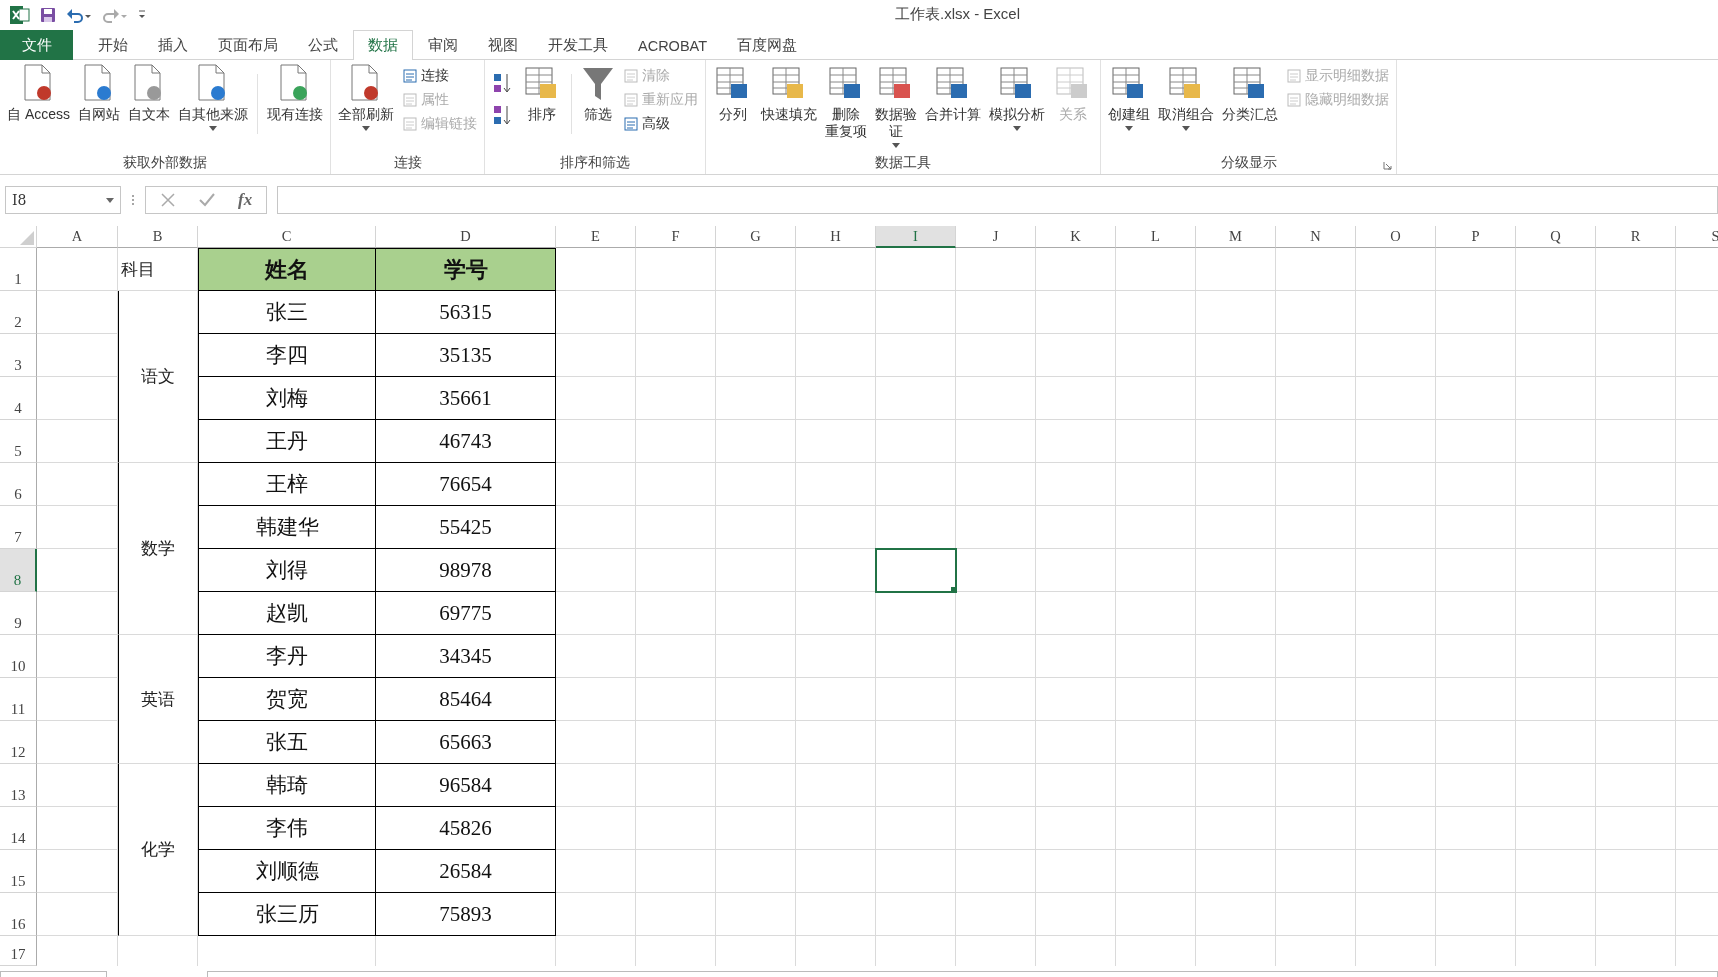 This screenshot has width=1718, height=977. What do you see at coordinates (48, 15) in the screenshot?
I see `save-icon` at bounding box center [48, 15].